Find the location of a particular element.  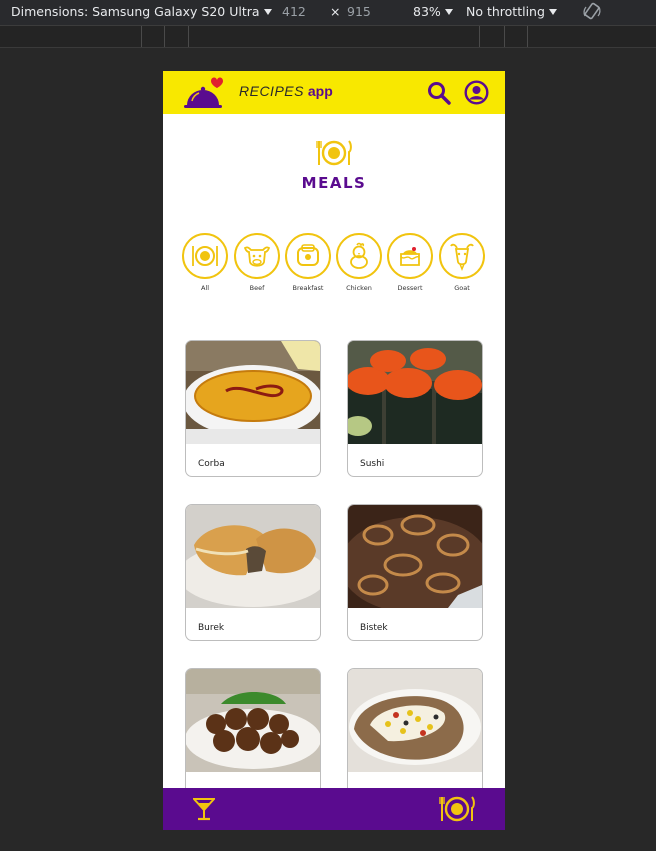

rotate-icon is located at coordinates (592, 13).